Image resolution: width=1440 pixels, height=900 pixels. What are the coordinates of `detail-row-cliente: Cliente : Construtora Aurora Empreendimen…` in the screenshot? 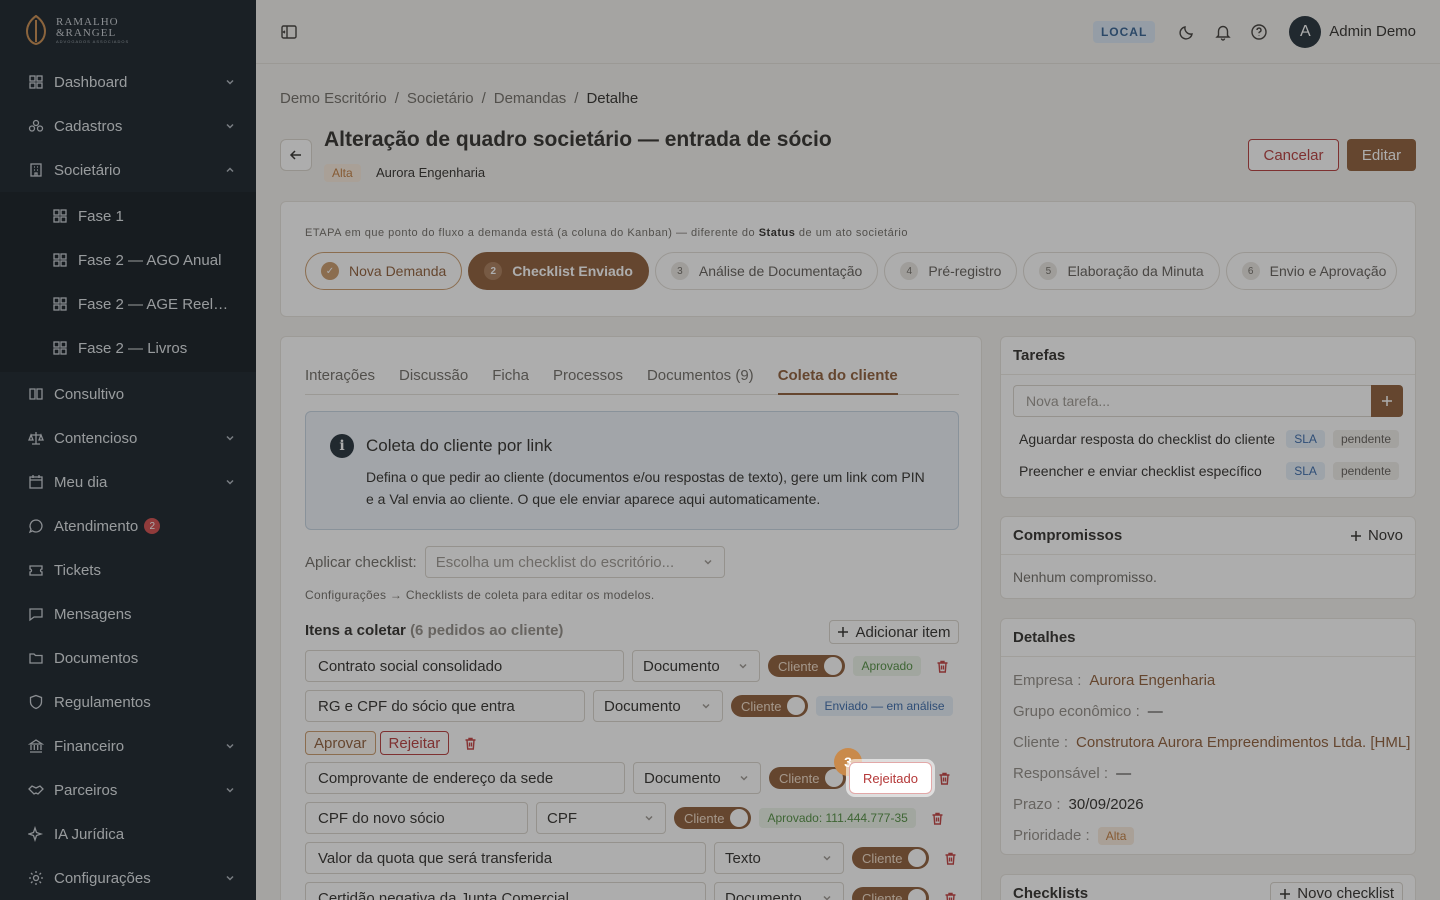 It's located at (1212, 742).